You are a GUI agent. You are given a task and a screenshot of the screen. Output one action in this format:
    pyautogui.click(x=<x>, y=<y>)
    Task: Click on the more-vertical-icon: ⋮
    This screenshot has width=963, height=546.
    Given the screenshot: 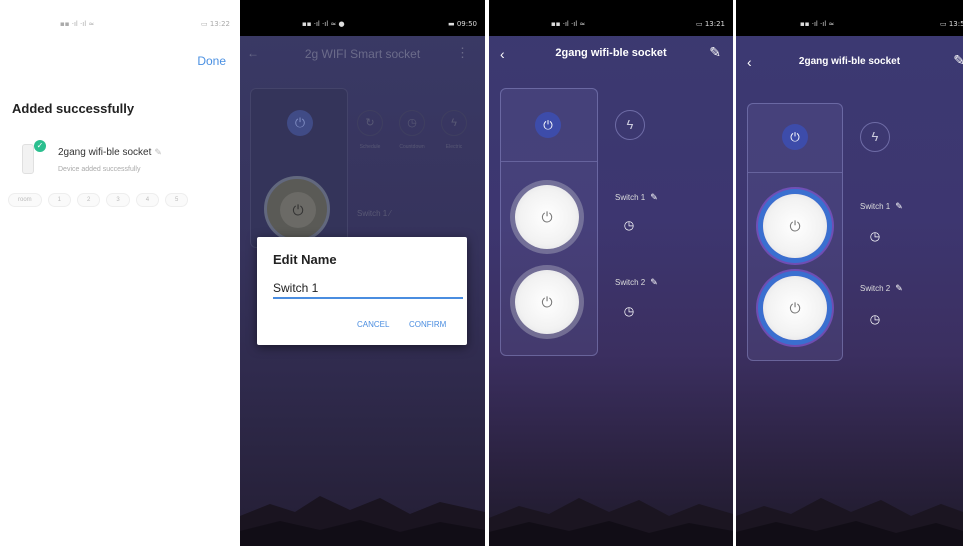 What is the action you would take?
    pyautogui.click(x=462, y=53)
    